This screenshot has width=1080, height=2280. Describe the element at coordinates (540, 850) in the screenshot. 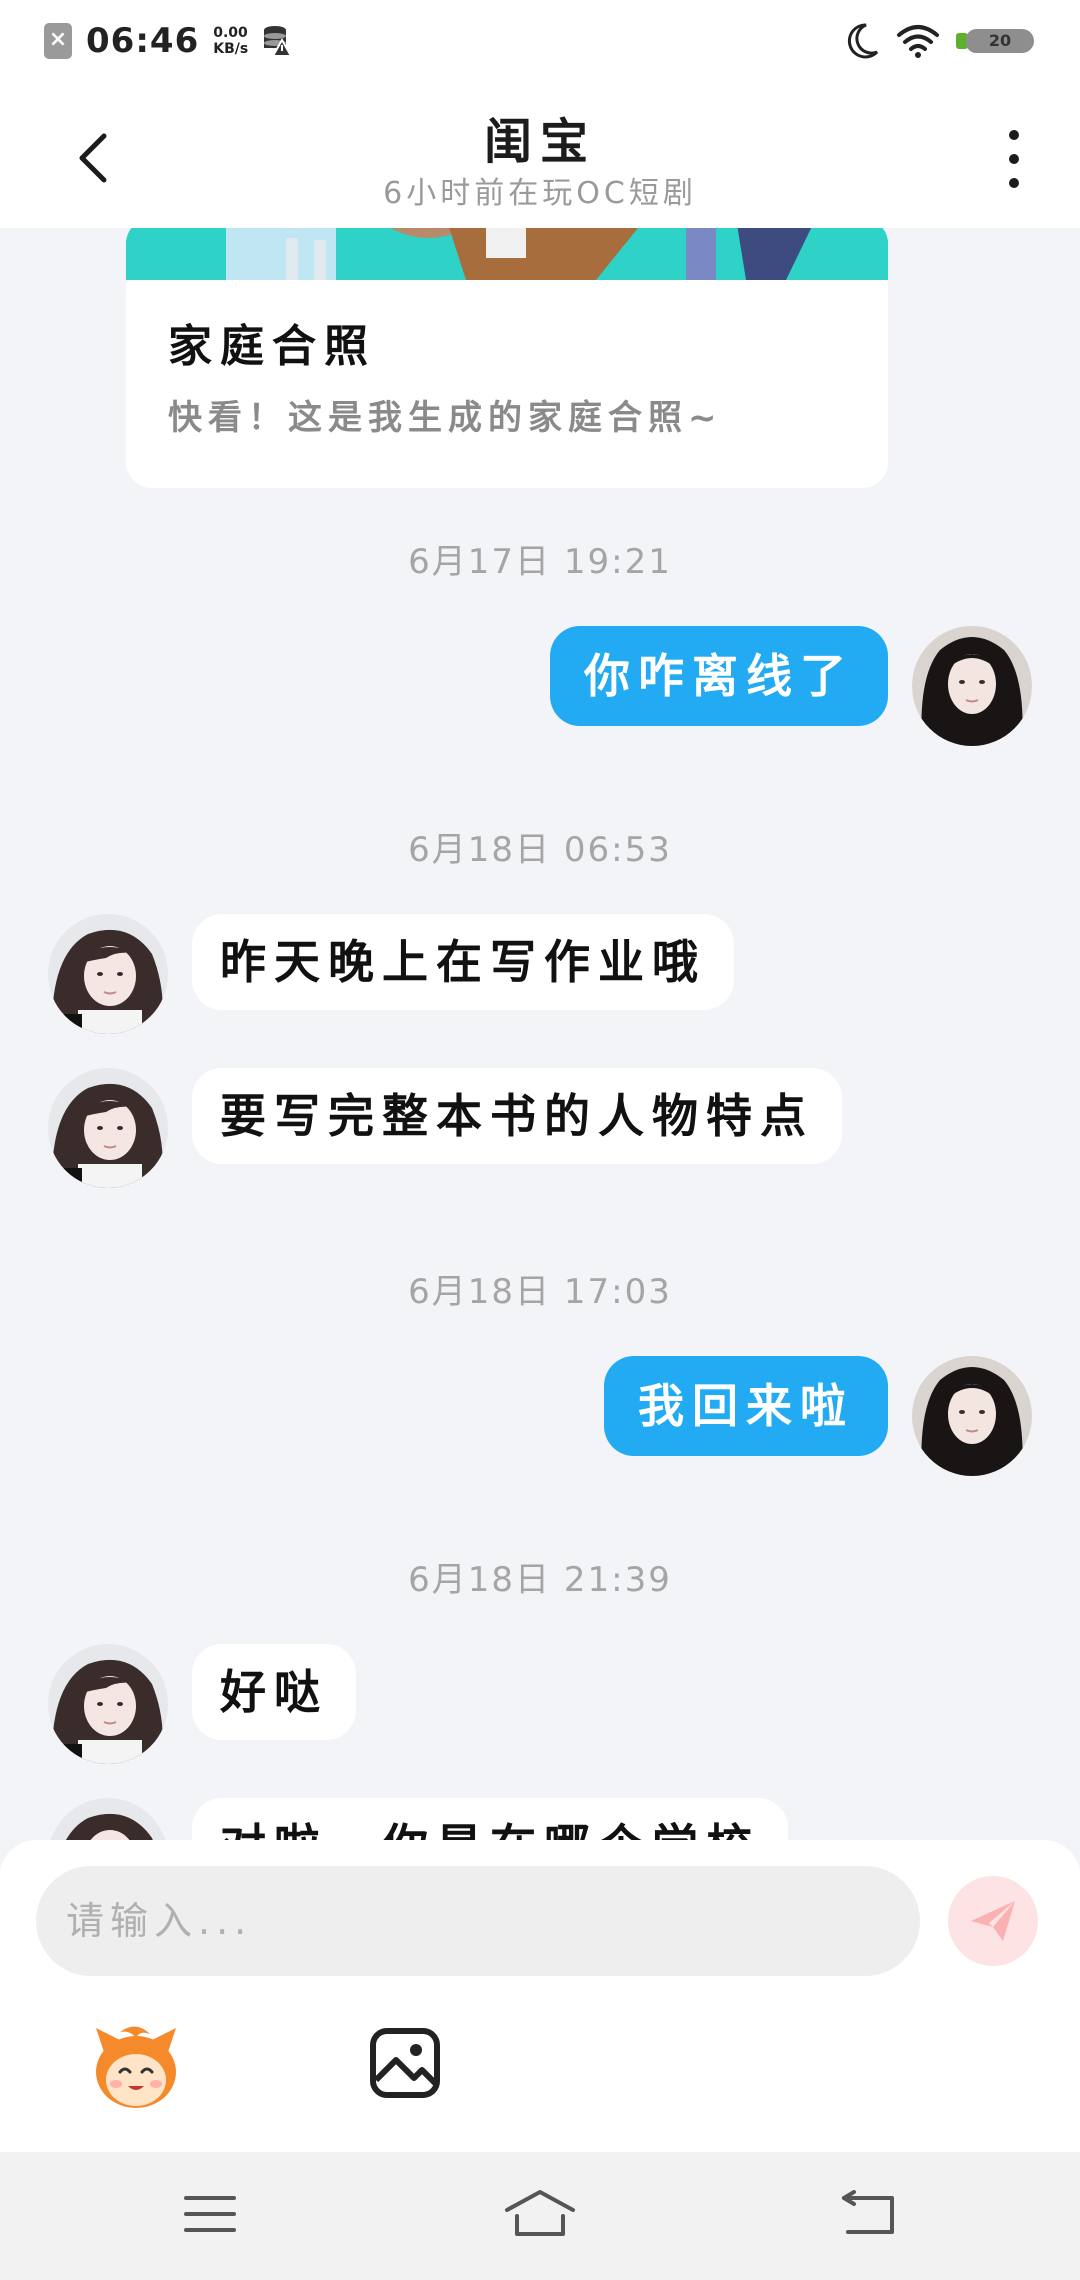

I see `message-timestamp: 6月18日 06:53` at that location.